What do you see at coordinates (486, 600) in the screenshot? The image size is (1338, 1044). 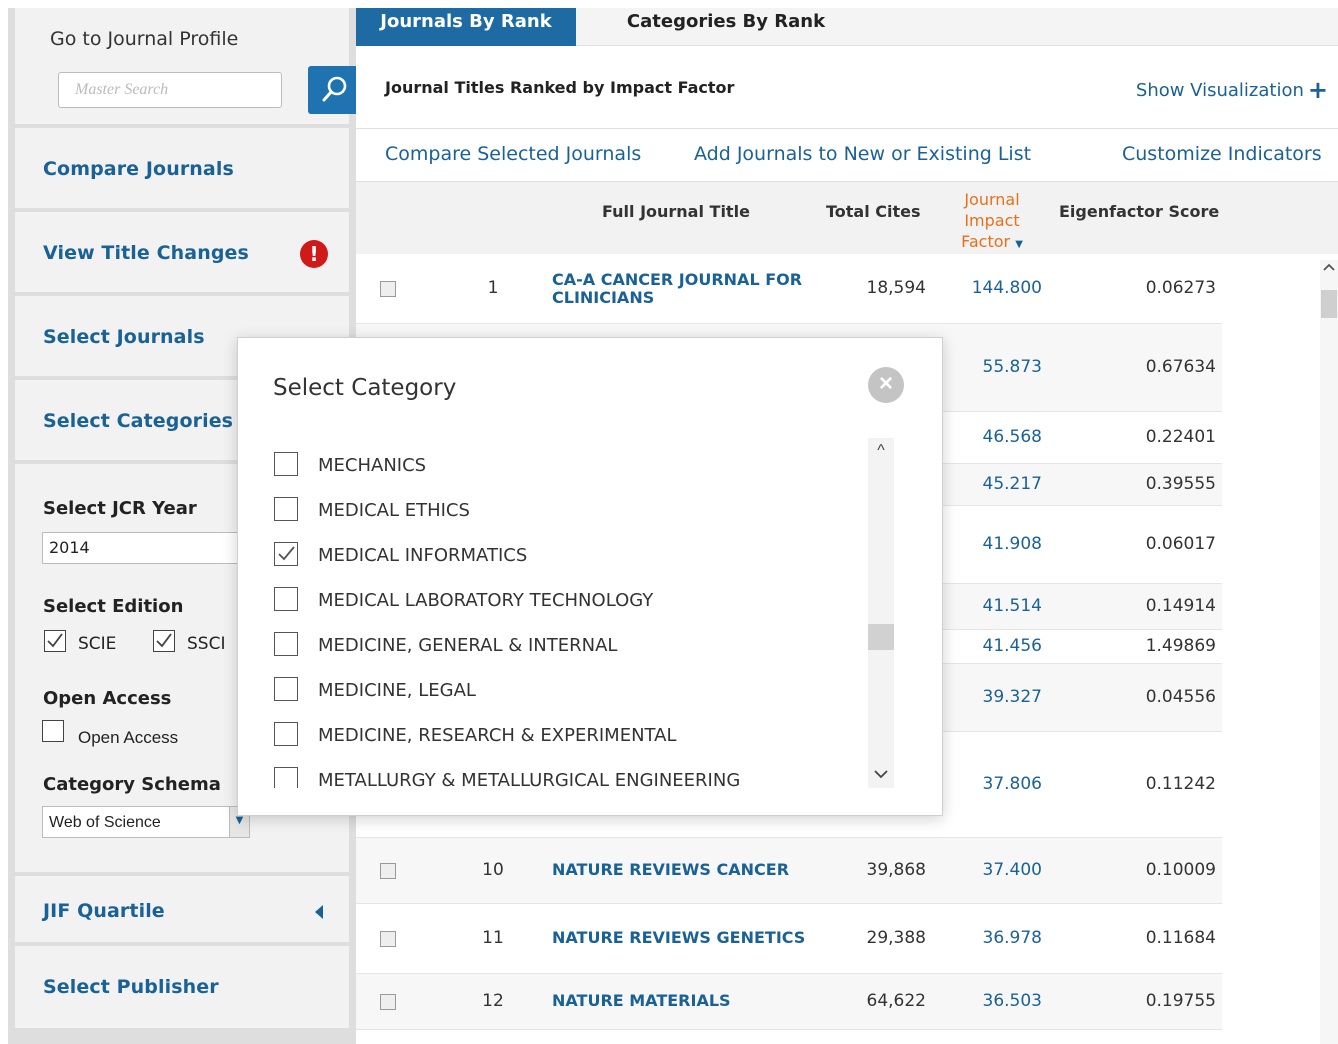 I see `category-label: MEDICAL LABORATORY TECHNOLOGY` at bounding box center [486, 600].